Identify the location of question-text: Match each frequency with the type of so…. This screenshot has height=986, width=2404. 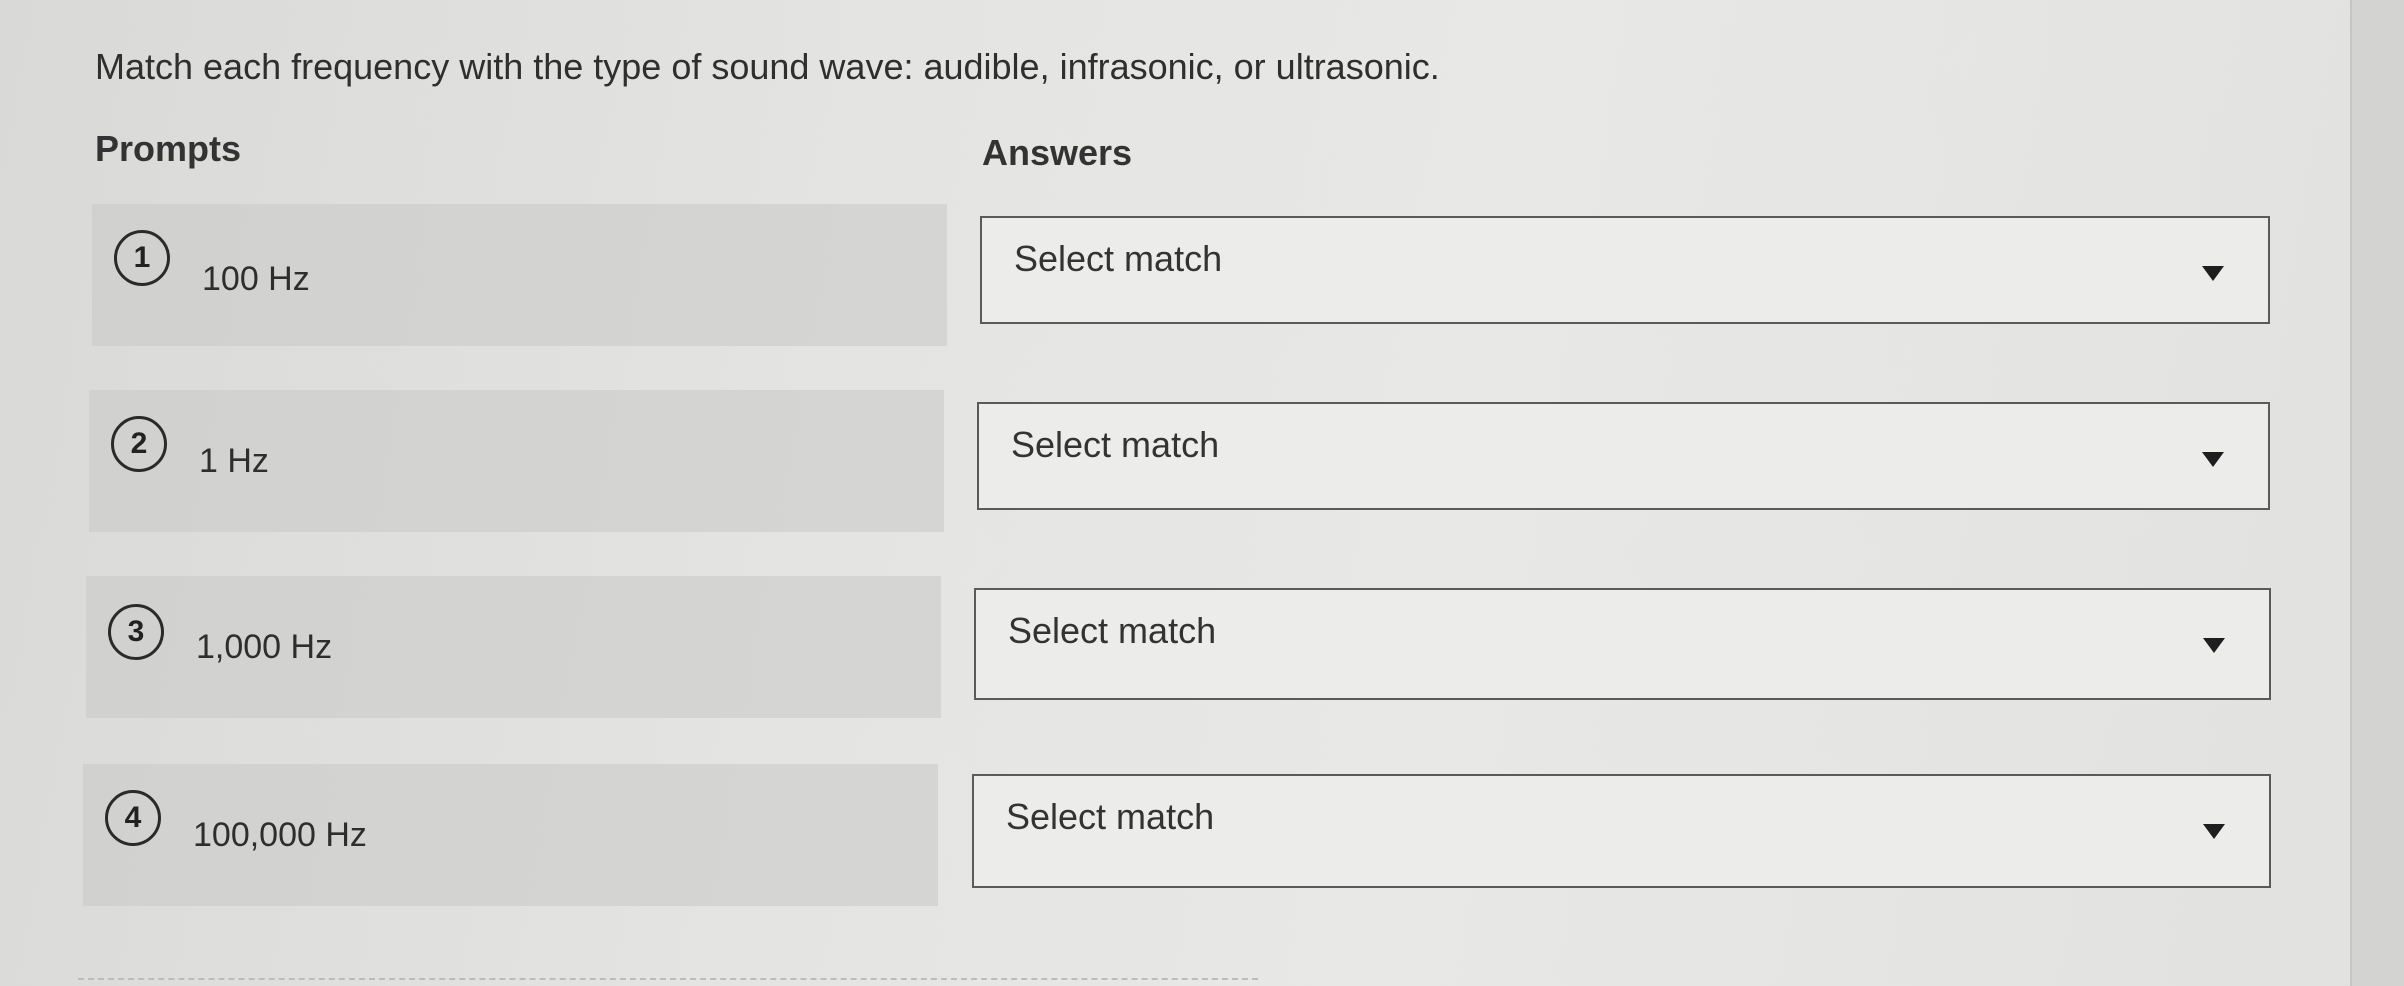
(767, 66).